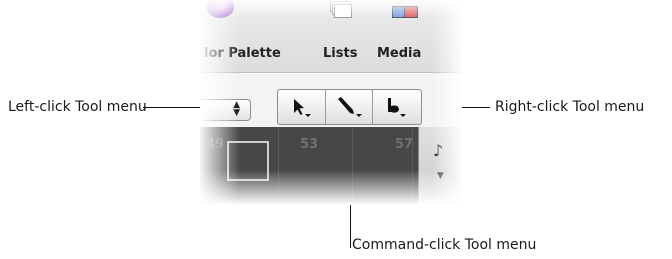  I want to click on left-click-tool-button, so click(301, 107).